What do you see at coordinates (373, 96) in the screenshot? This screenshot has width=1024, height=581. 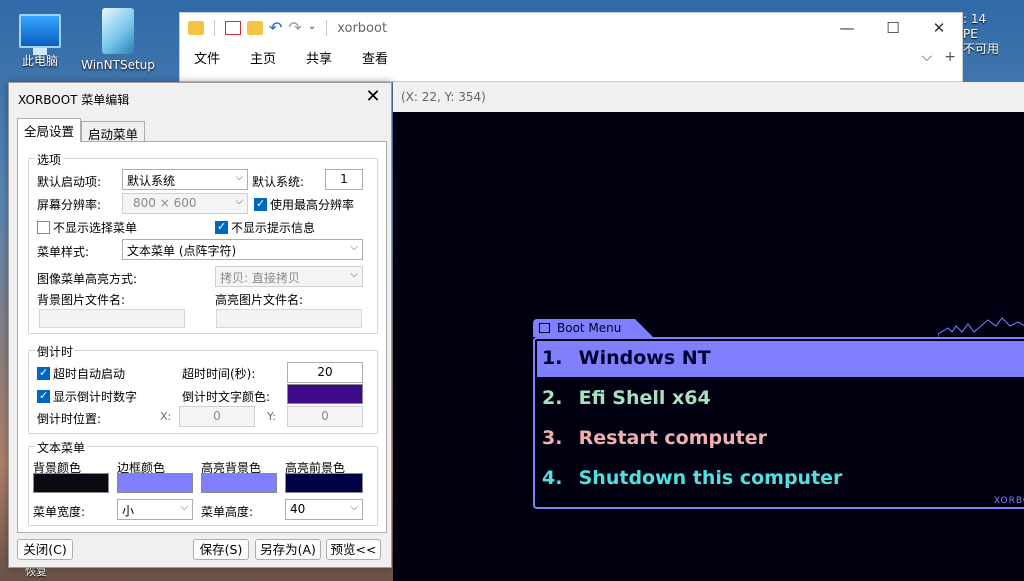 I see `dialog-close-icon: ✕` at bounding box center [373, 96].